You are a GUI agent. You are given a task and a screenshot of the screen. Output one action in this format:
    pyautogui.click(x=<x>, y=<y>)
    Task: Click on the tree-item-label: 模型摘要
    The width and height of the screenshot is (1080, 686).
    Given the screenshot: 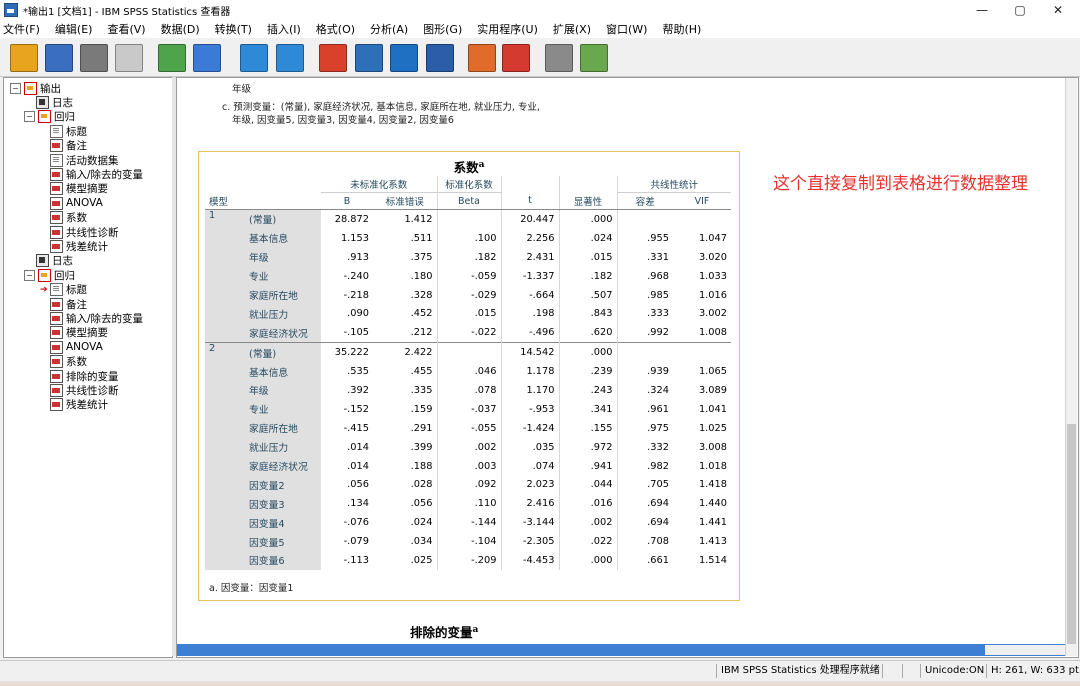 What is the action you would take?
    pyautogui.click(x=87, y=333)
    